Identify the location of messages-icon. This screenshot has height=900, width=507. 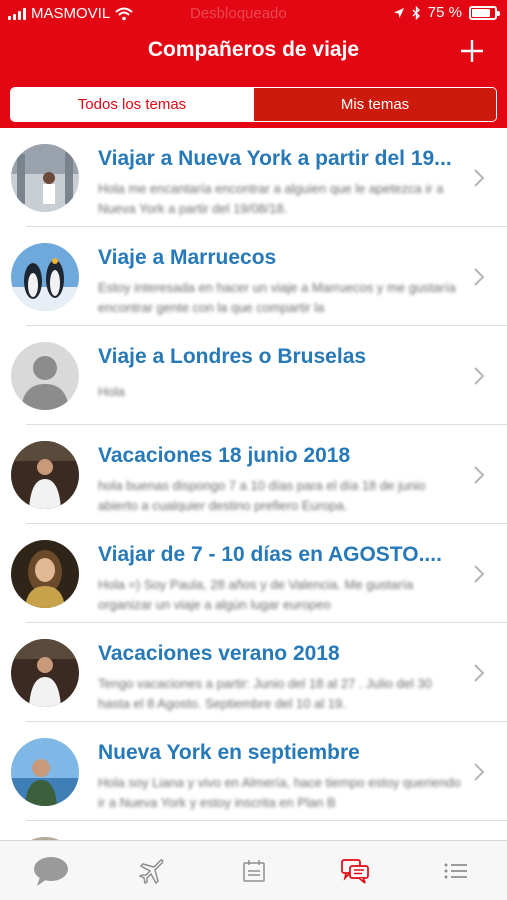
(355, 871).